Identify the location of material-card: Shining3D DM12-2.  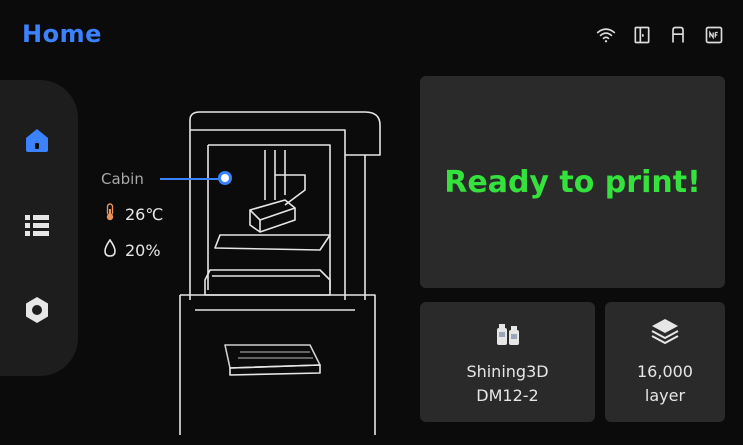
(507, 362).